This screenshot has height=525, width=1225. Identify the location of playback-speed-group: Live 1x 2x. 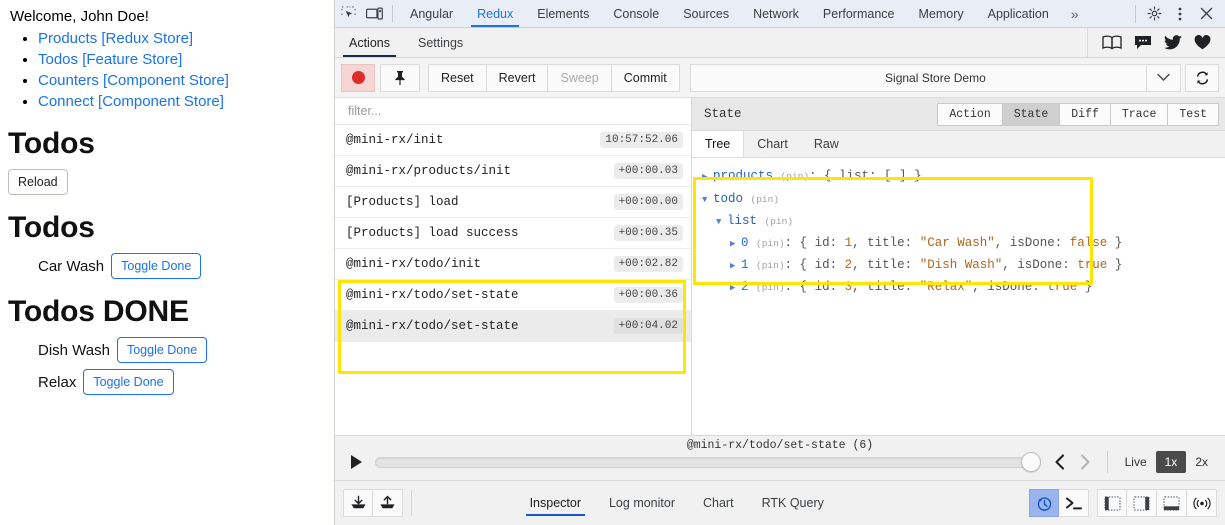
(1166, 462).